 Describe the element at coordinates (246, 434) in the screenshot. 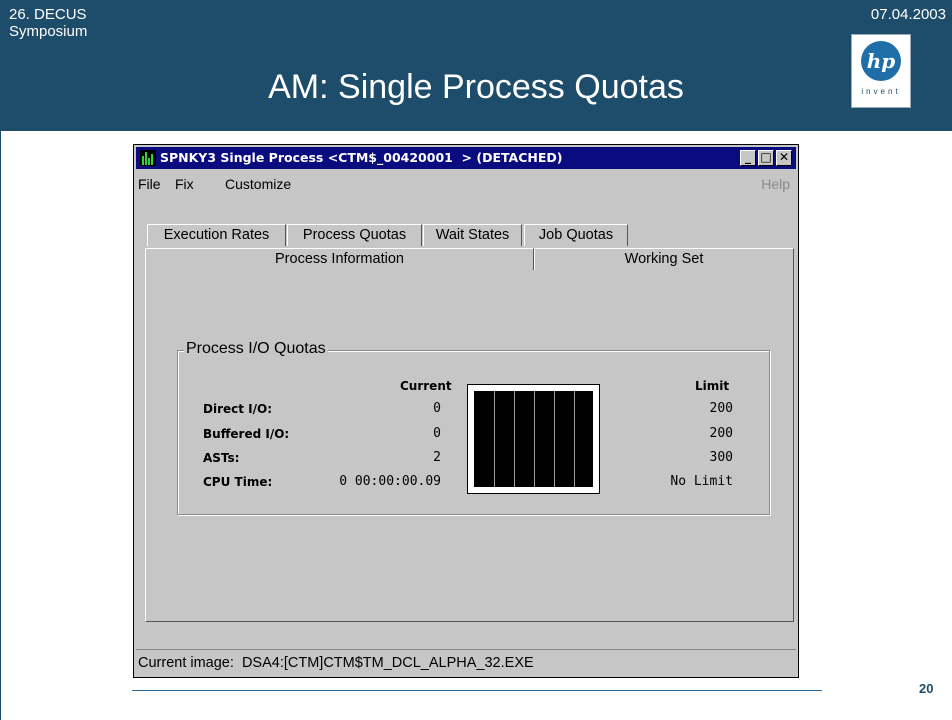

I see `row-label: Buffered I/O:` at that location.